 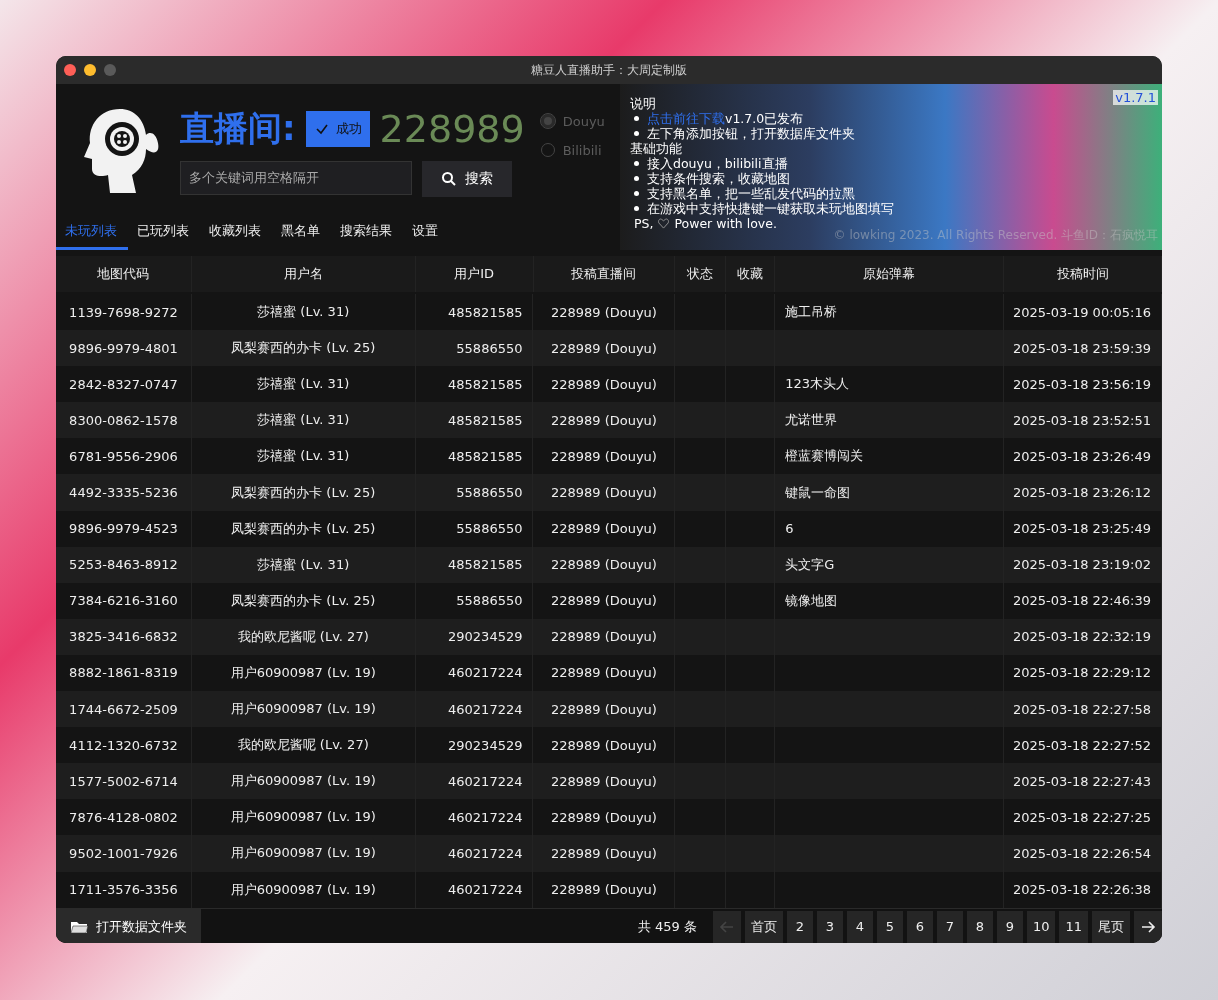 What do you see at coordinates (1081, 312) in the screenshot?
I see `table-cell: 2025-03-19 00:05:16` at bounding box center [1081, 312].